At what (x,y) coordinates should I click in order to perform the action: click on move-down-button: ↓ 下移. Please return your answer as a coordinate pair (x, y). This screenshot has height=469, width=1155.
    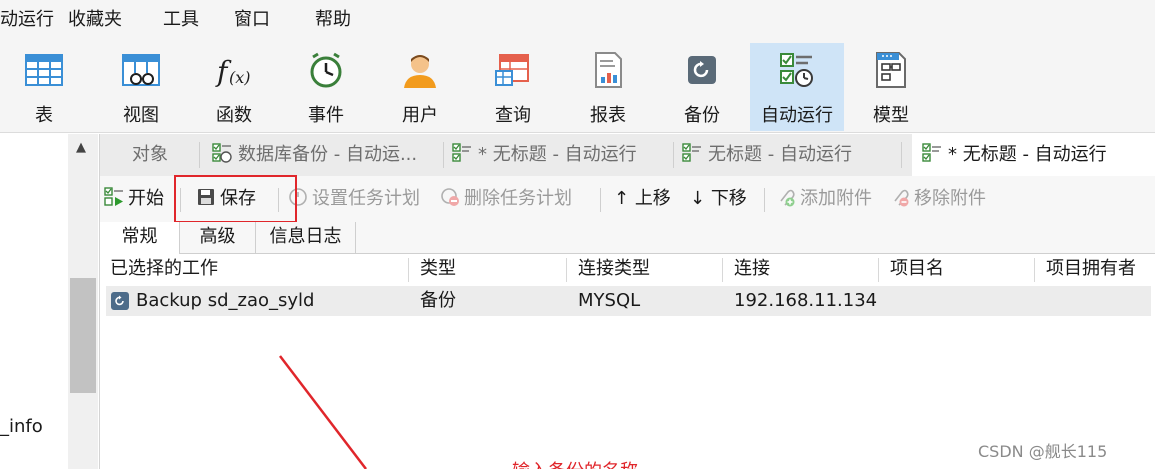
    Looking at the image, I should click on (718, 199).